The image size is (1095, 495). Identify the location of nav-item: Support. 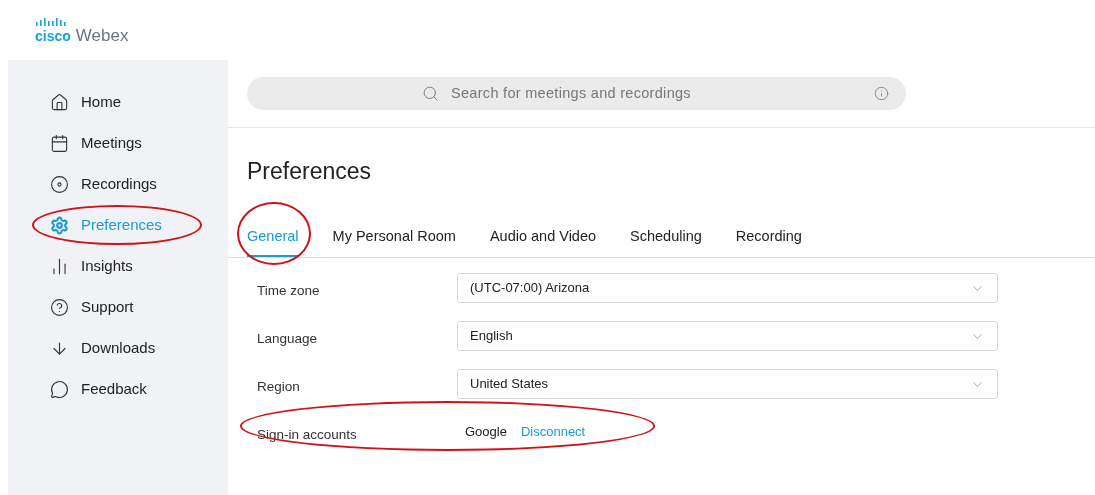
(107, 307).